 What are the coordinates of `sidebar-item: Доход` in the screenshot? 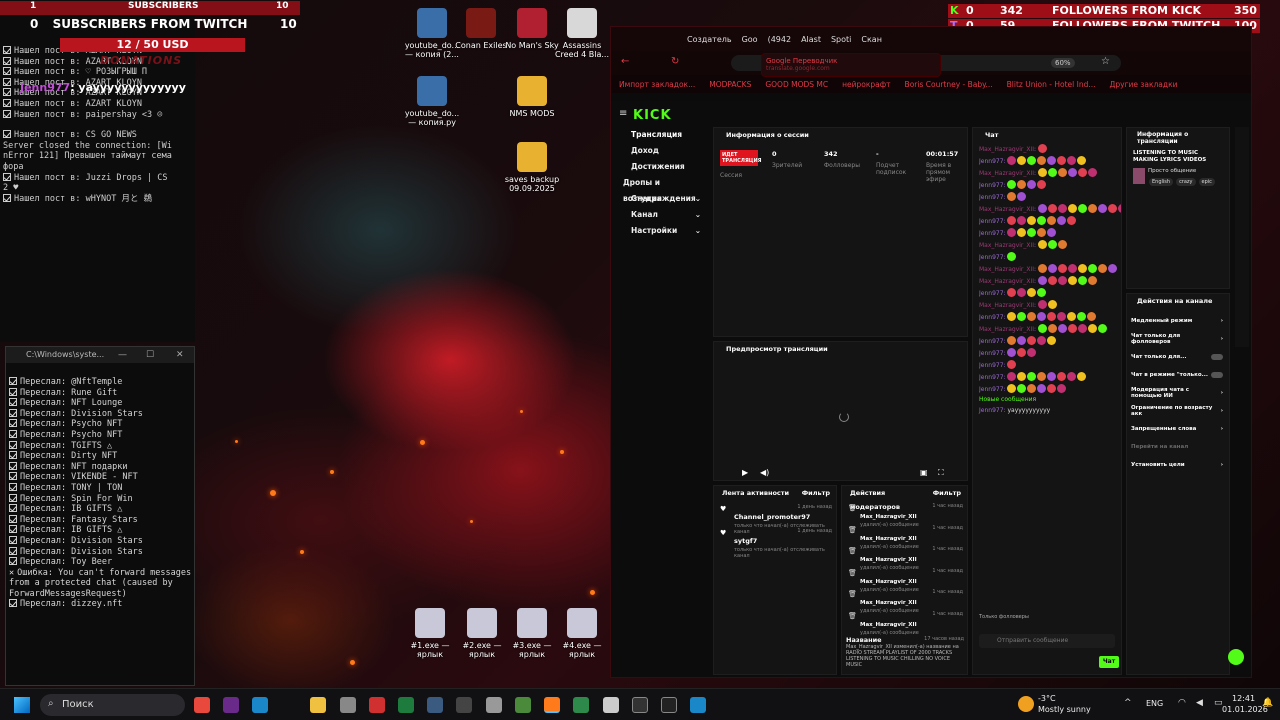 It's located at (661, 151).